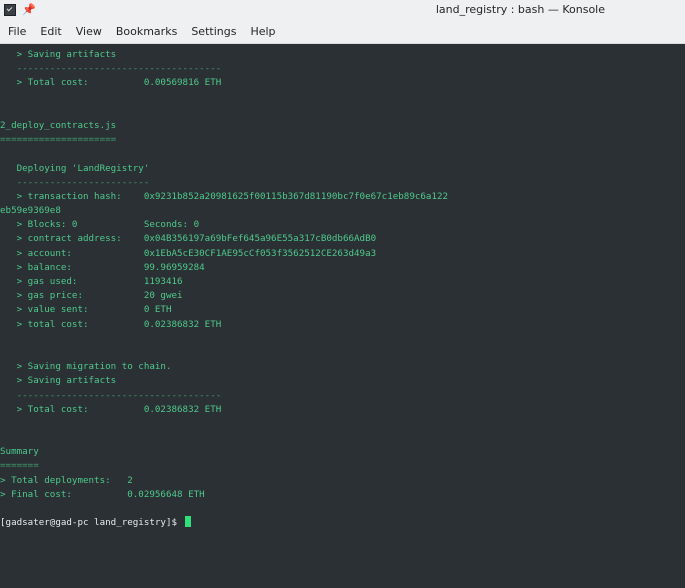  I want to click on window-title: land_registry : bash — Konsole, so click(520, 9).